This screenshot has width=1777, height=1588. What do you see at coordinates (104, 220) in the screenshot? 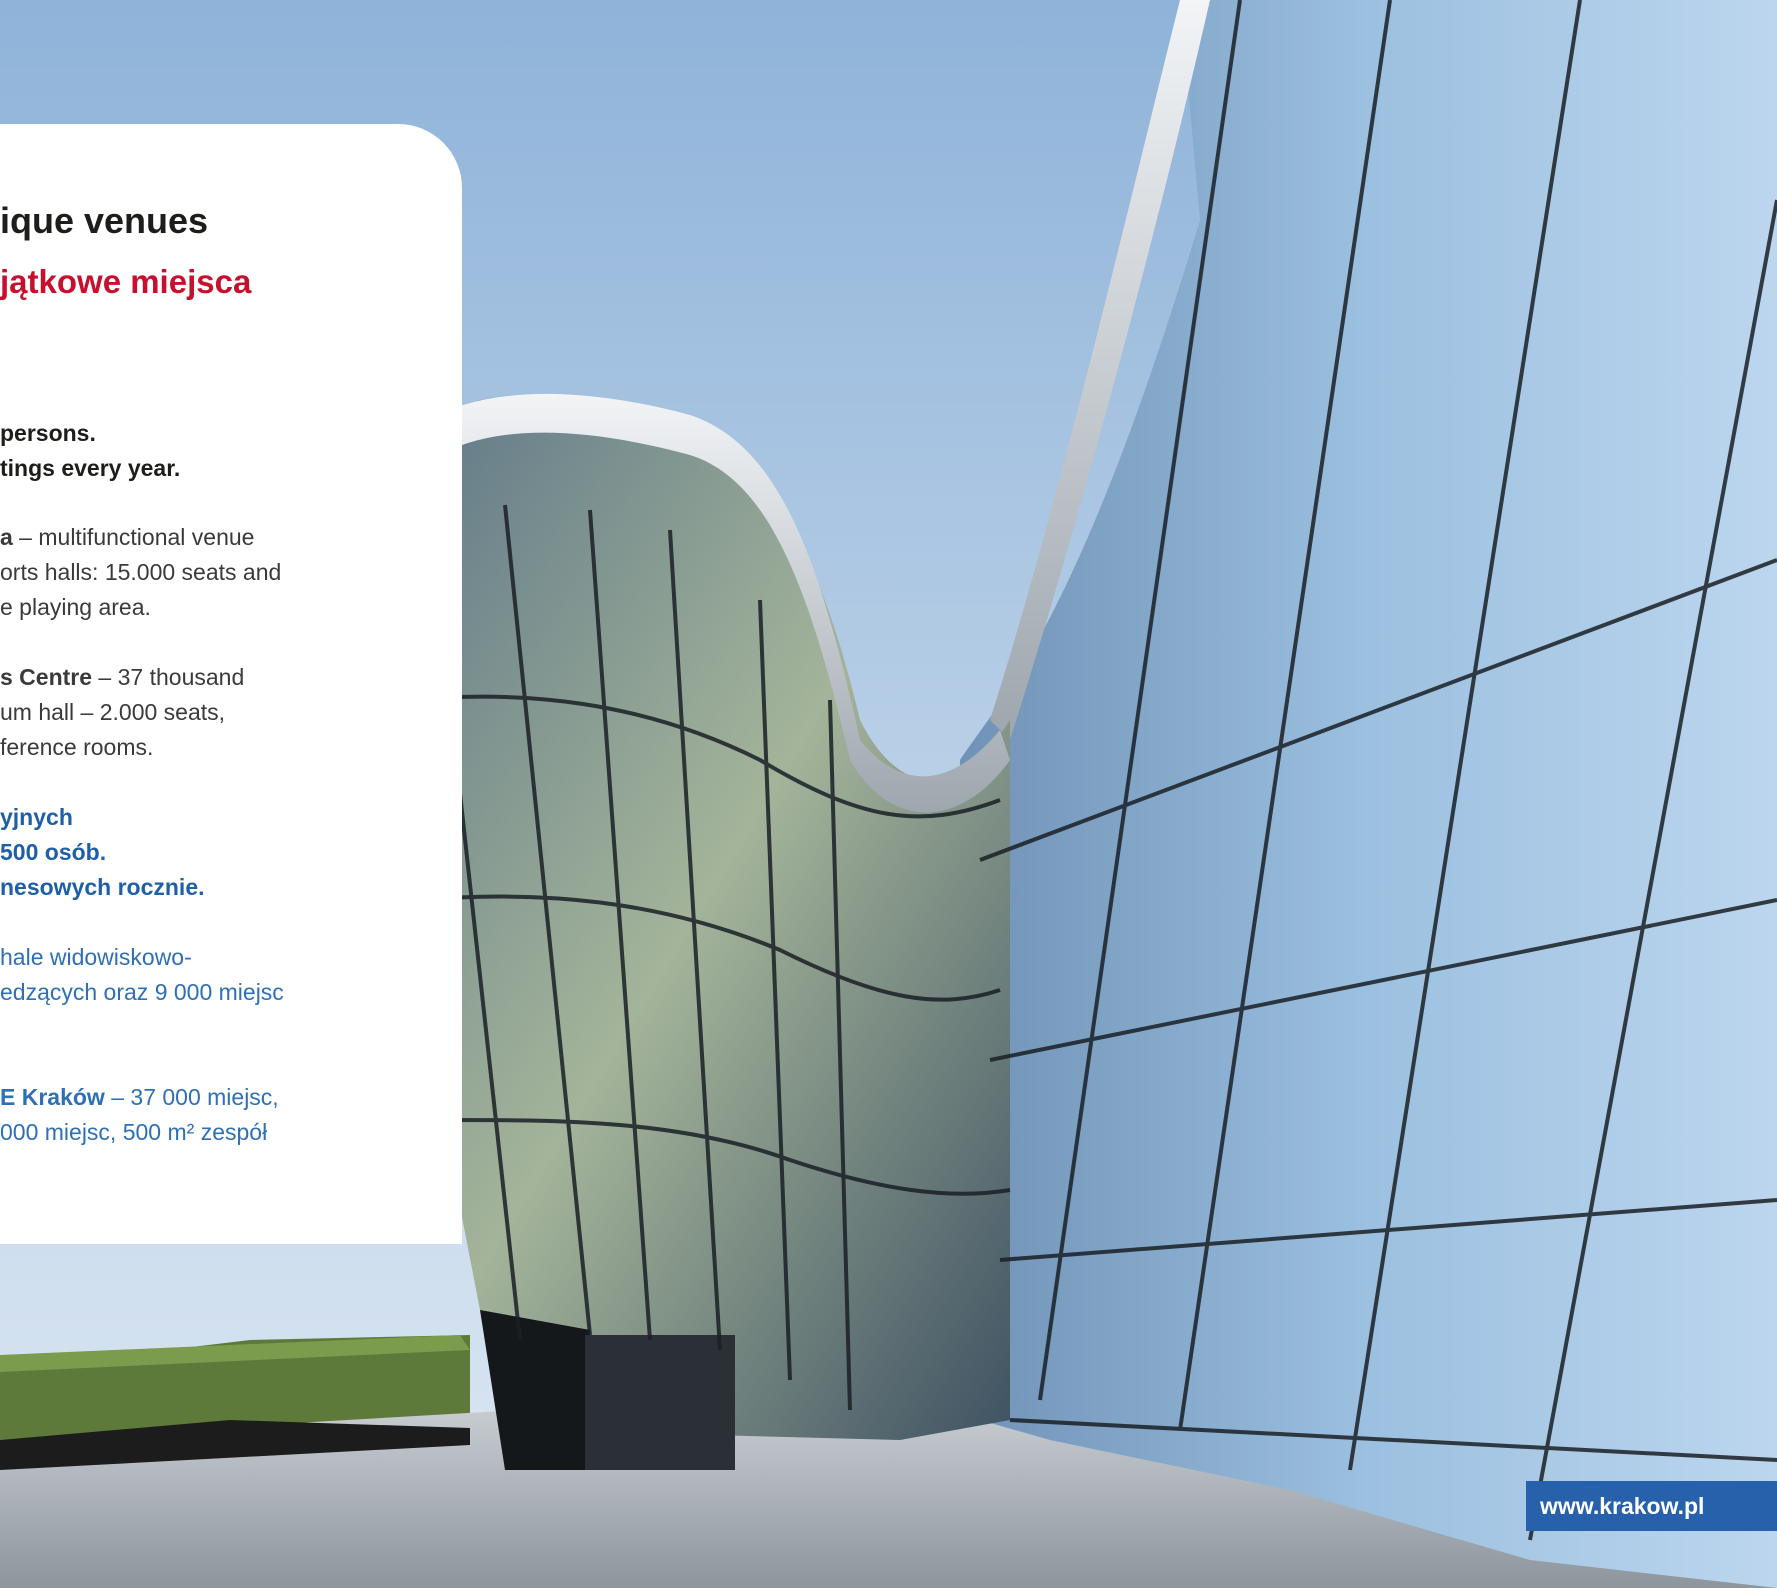
I see `heading-english: ique venues` at bounding box center [104, 220].